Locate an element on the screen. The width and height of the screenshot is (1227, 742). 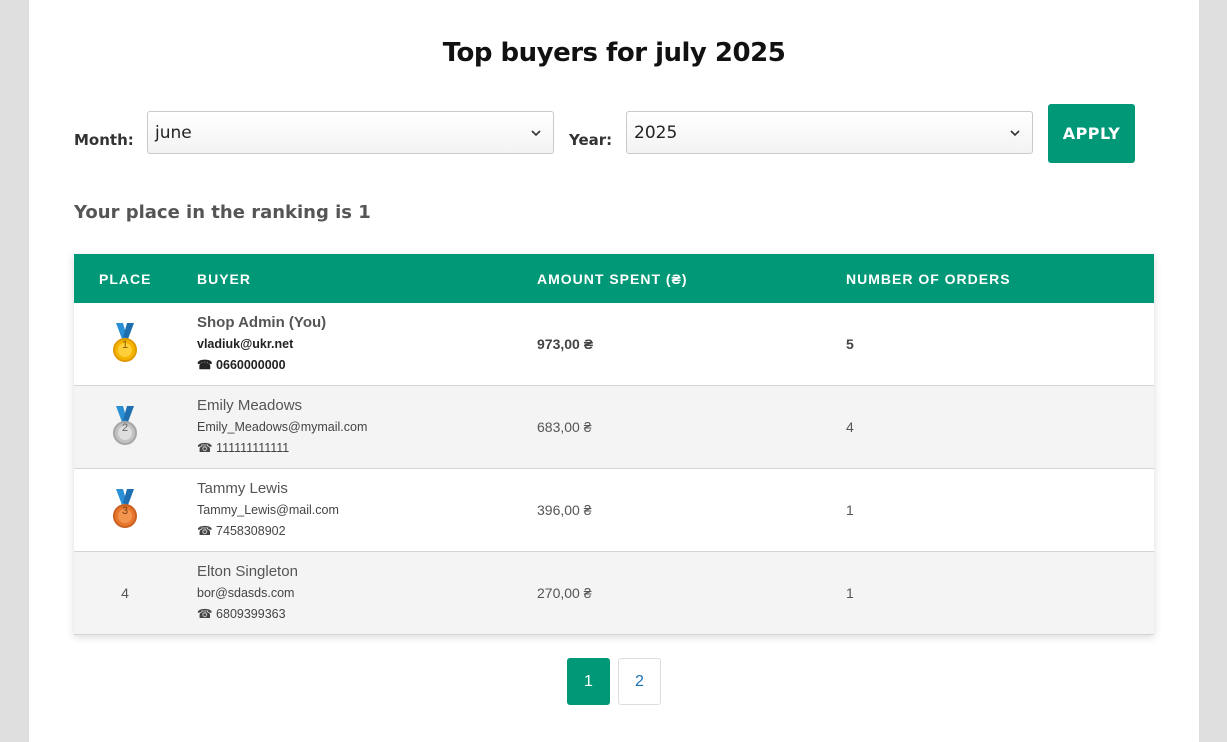
buyer-name: Shop Admin (You) is located at coordinates (262, 322).